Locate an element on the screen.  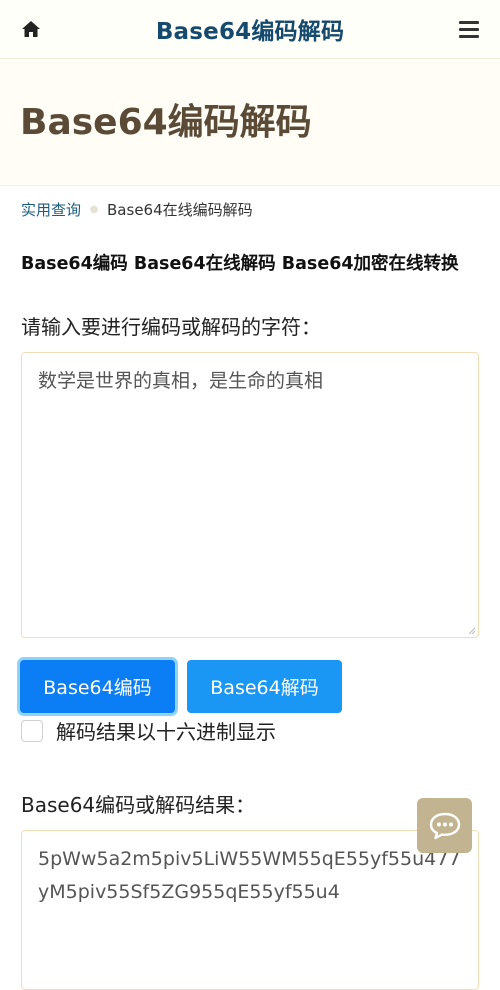
encode-button: Base64编码 is located at coordinates (97, 686).